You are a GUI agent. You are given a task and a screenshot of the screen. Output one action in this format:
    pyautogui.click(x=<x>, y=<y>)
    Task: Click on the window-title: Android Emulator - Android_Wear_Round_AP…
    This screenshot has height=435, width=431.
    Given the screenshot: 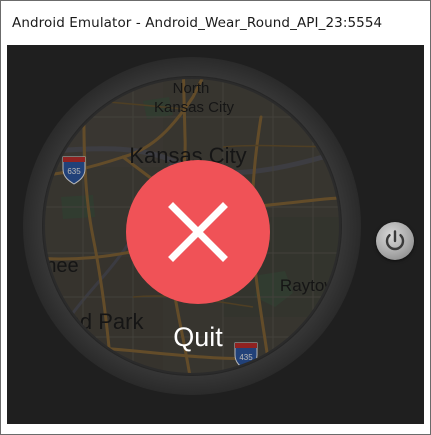 What is the action you would take?
    pyautogui.click(x=197, y=23)
    